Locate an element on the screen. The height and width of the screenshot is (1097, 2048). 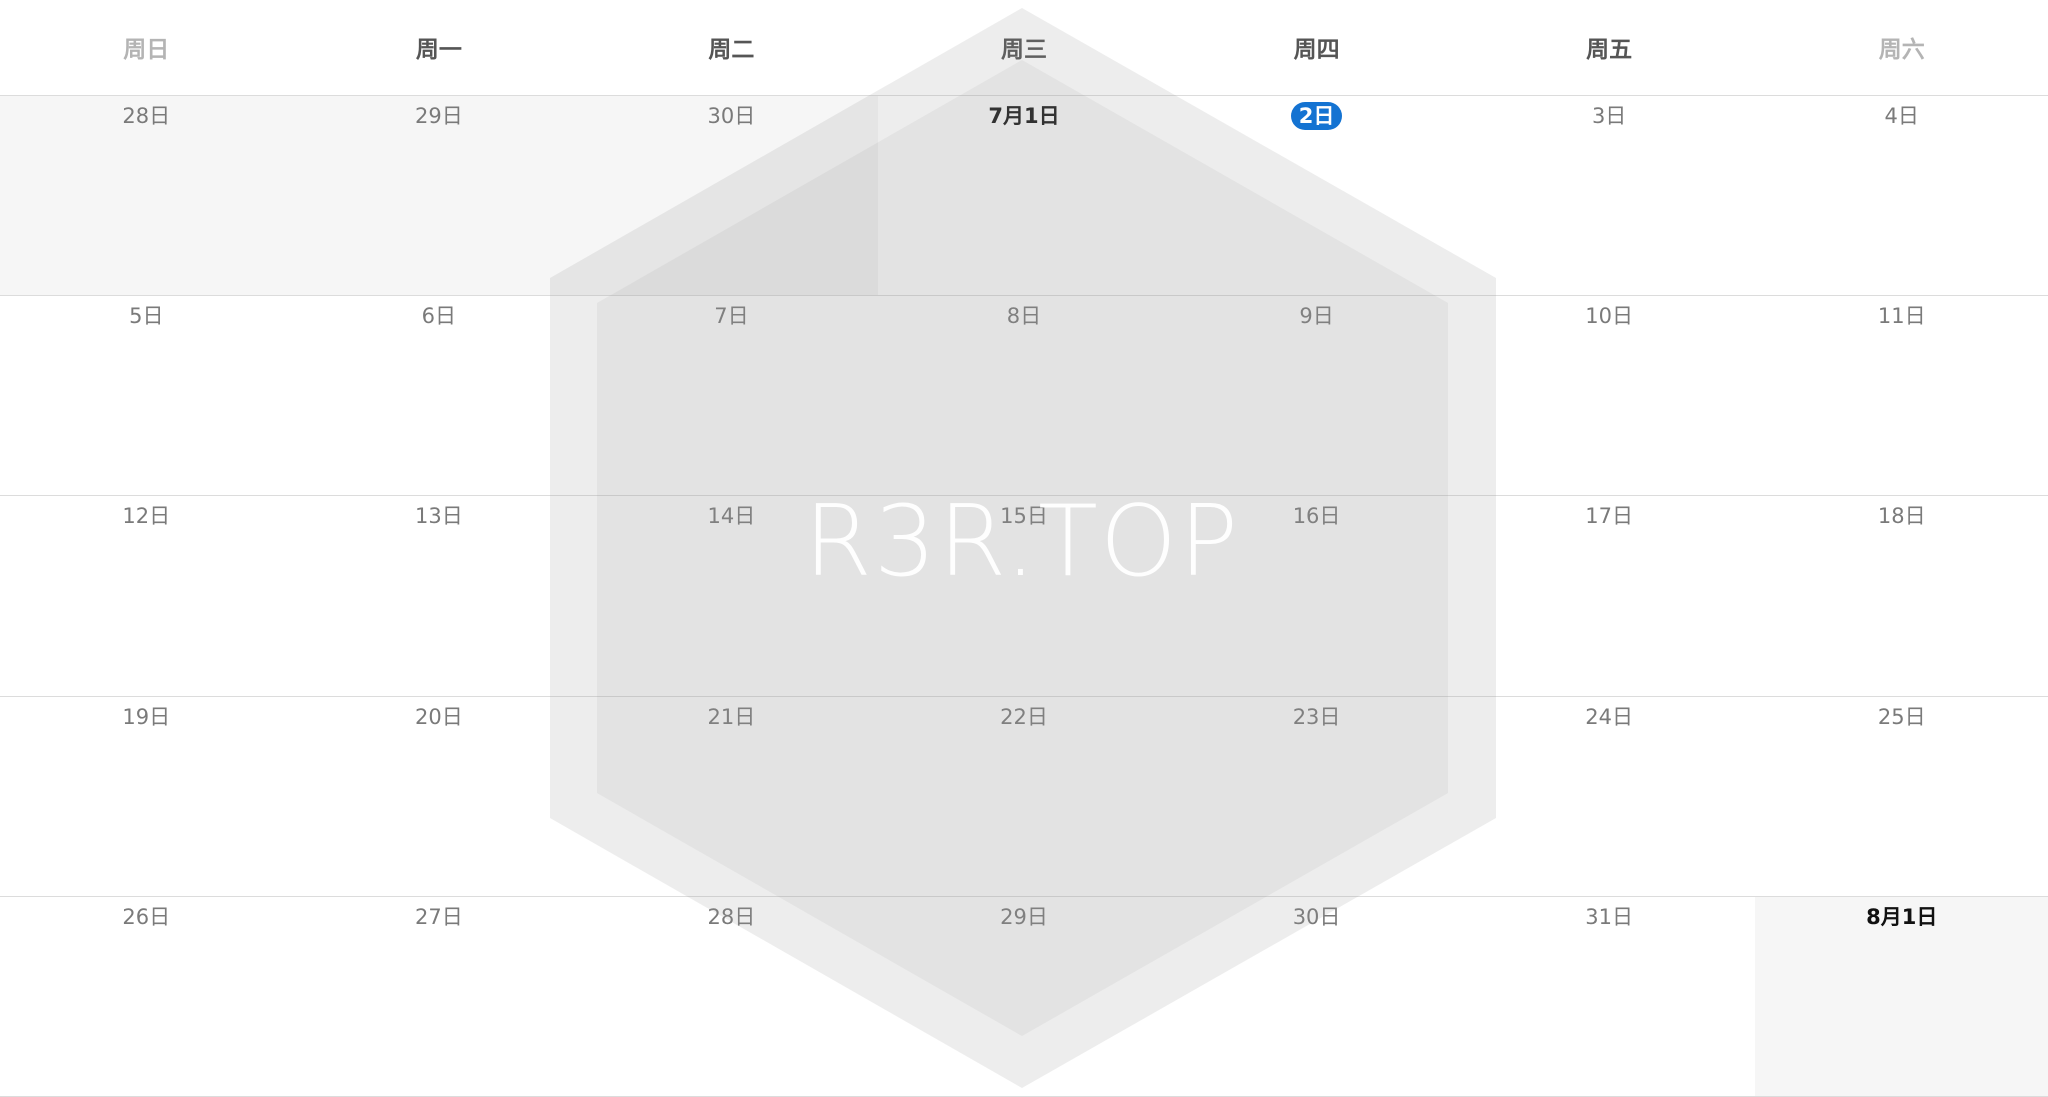
day-cell: 12日 is located at coordinates (146, 595).